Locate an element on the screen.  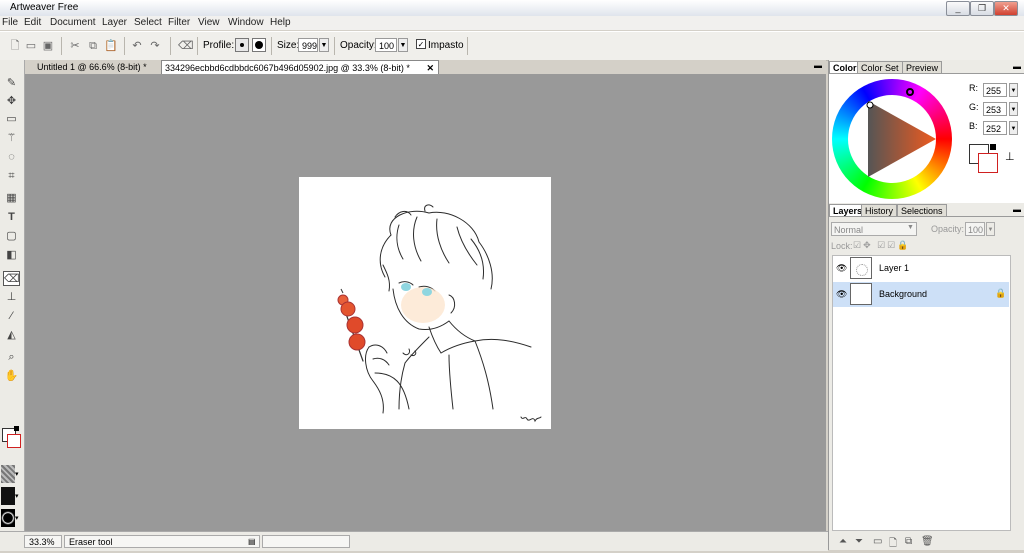
save-icon: ▣ is located at coordinates (48, 46).